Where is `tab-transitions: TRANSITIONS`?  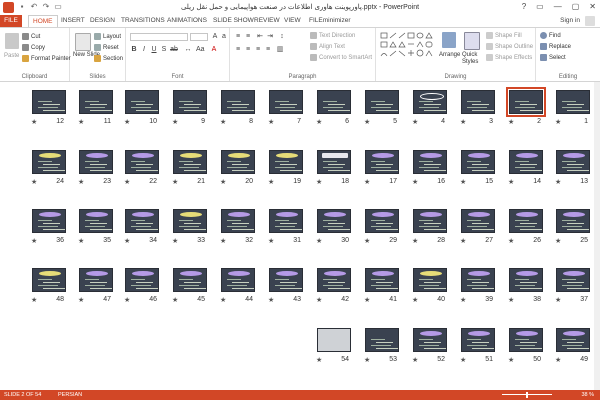
tab-transitions: TRANSITIONS is located at coordinates (143, 21).